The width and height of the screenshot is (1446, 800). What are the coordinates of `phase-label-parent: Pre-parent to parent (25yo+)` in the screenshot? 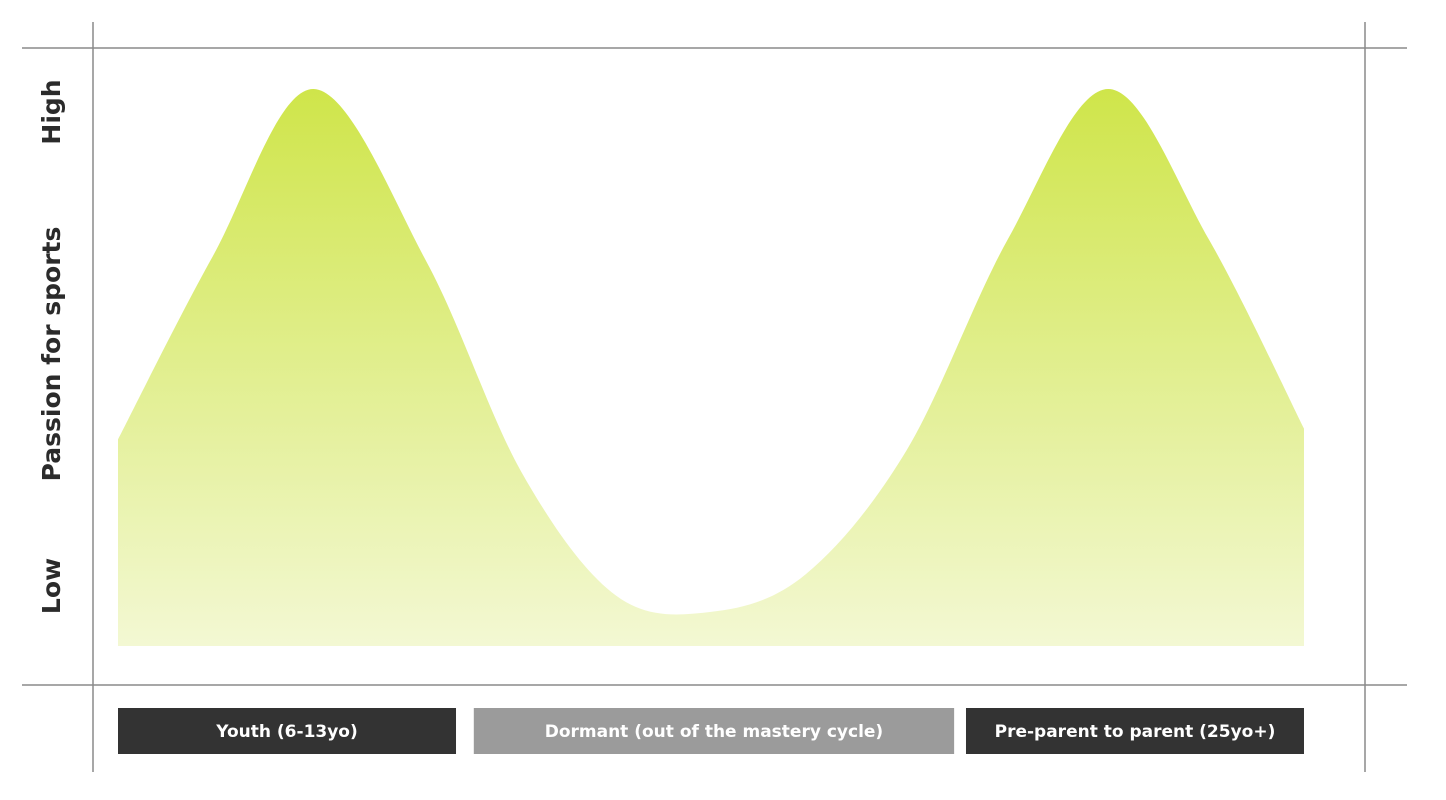 It's located at (1135, 732).